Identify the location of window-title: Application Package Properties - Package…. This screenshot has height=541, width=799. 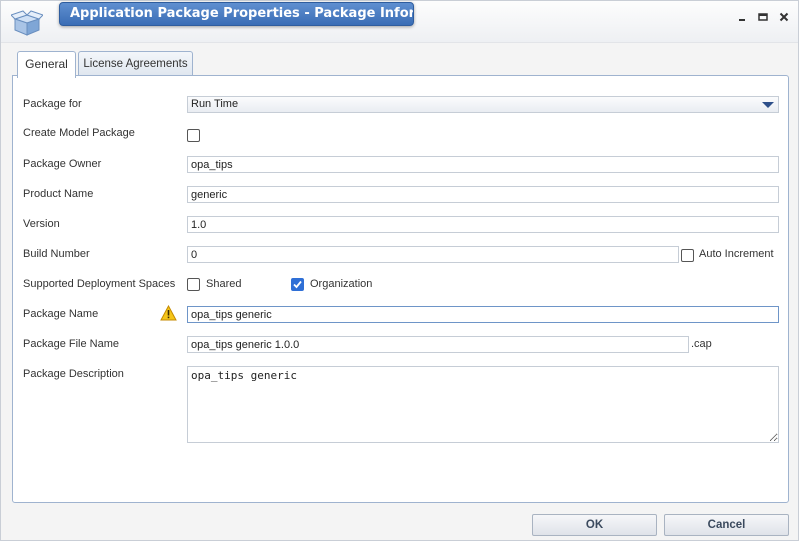
(236, 14).